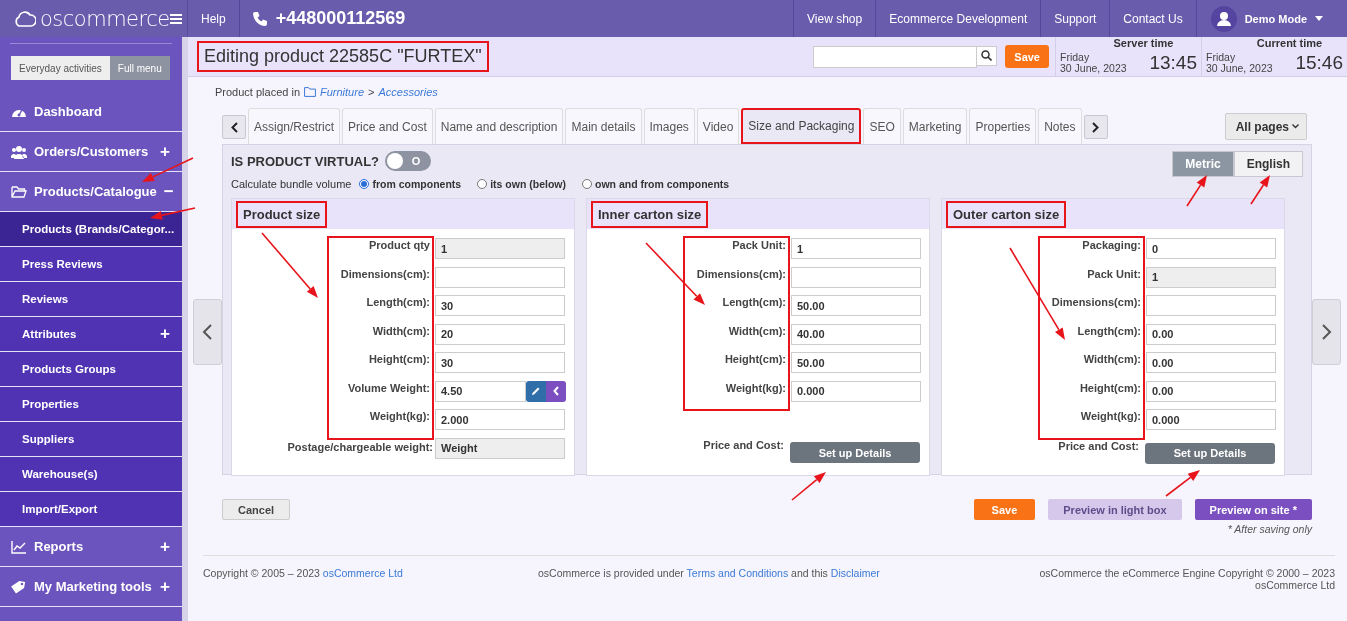 This screenshot has width=1347, height=621. Describe the element at coordinates (935, 126) in the screenshot. I see `tab: Marketing` at that location.